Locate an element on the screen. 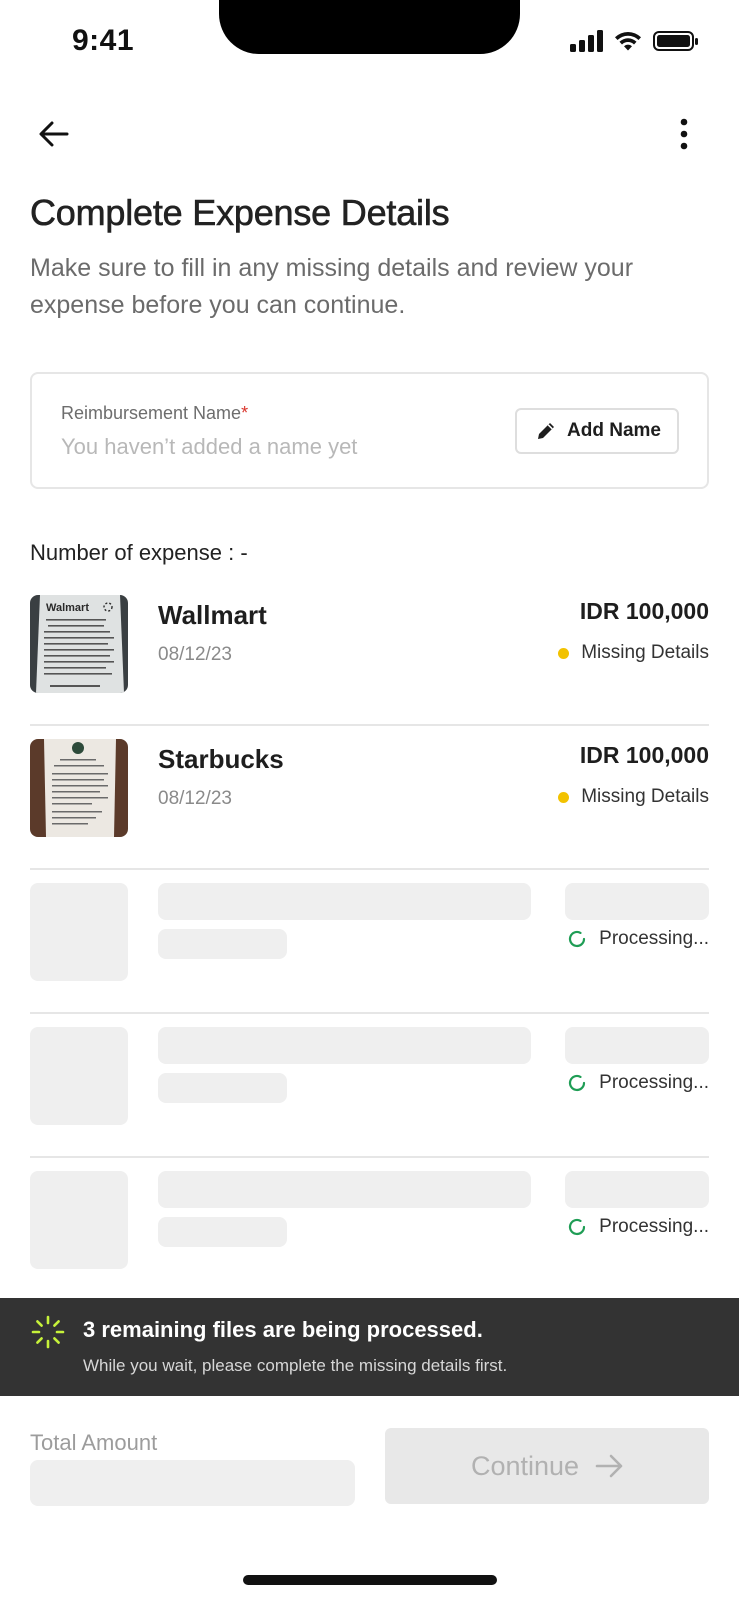  top-nav is located at coordinates (369, 135).